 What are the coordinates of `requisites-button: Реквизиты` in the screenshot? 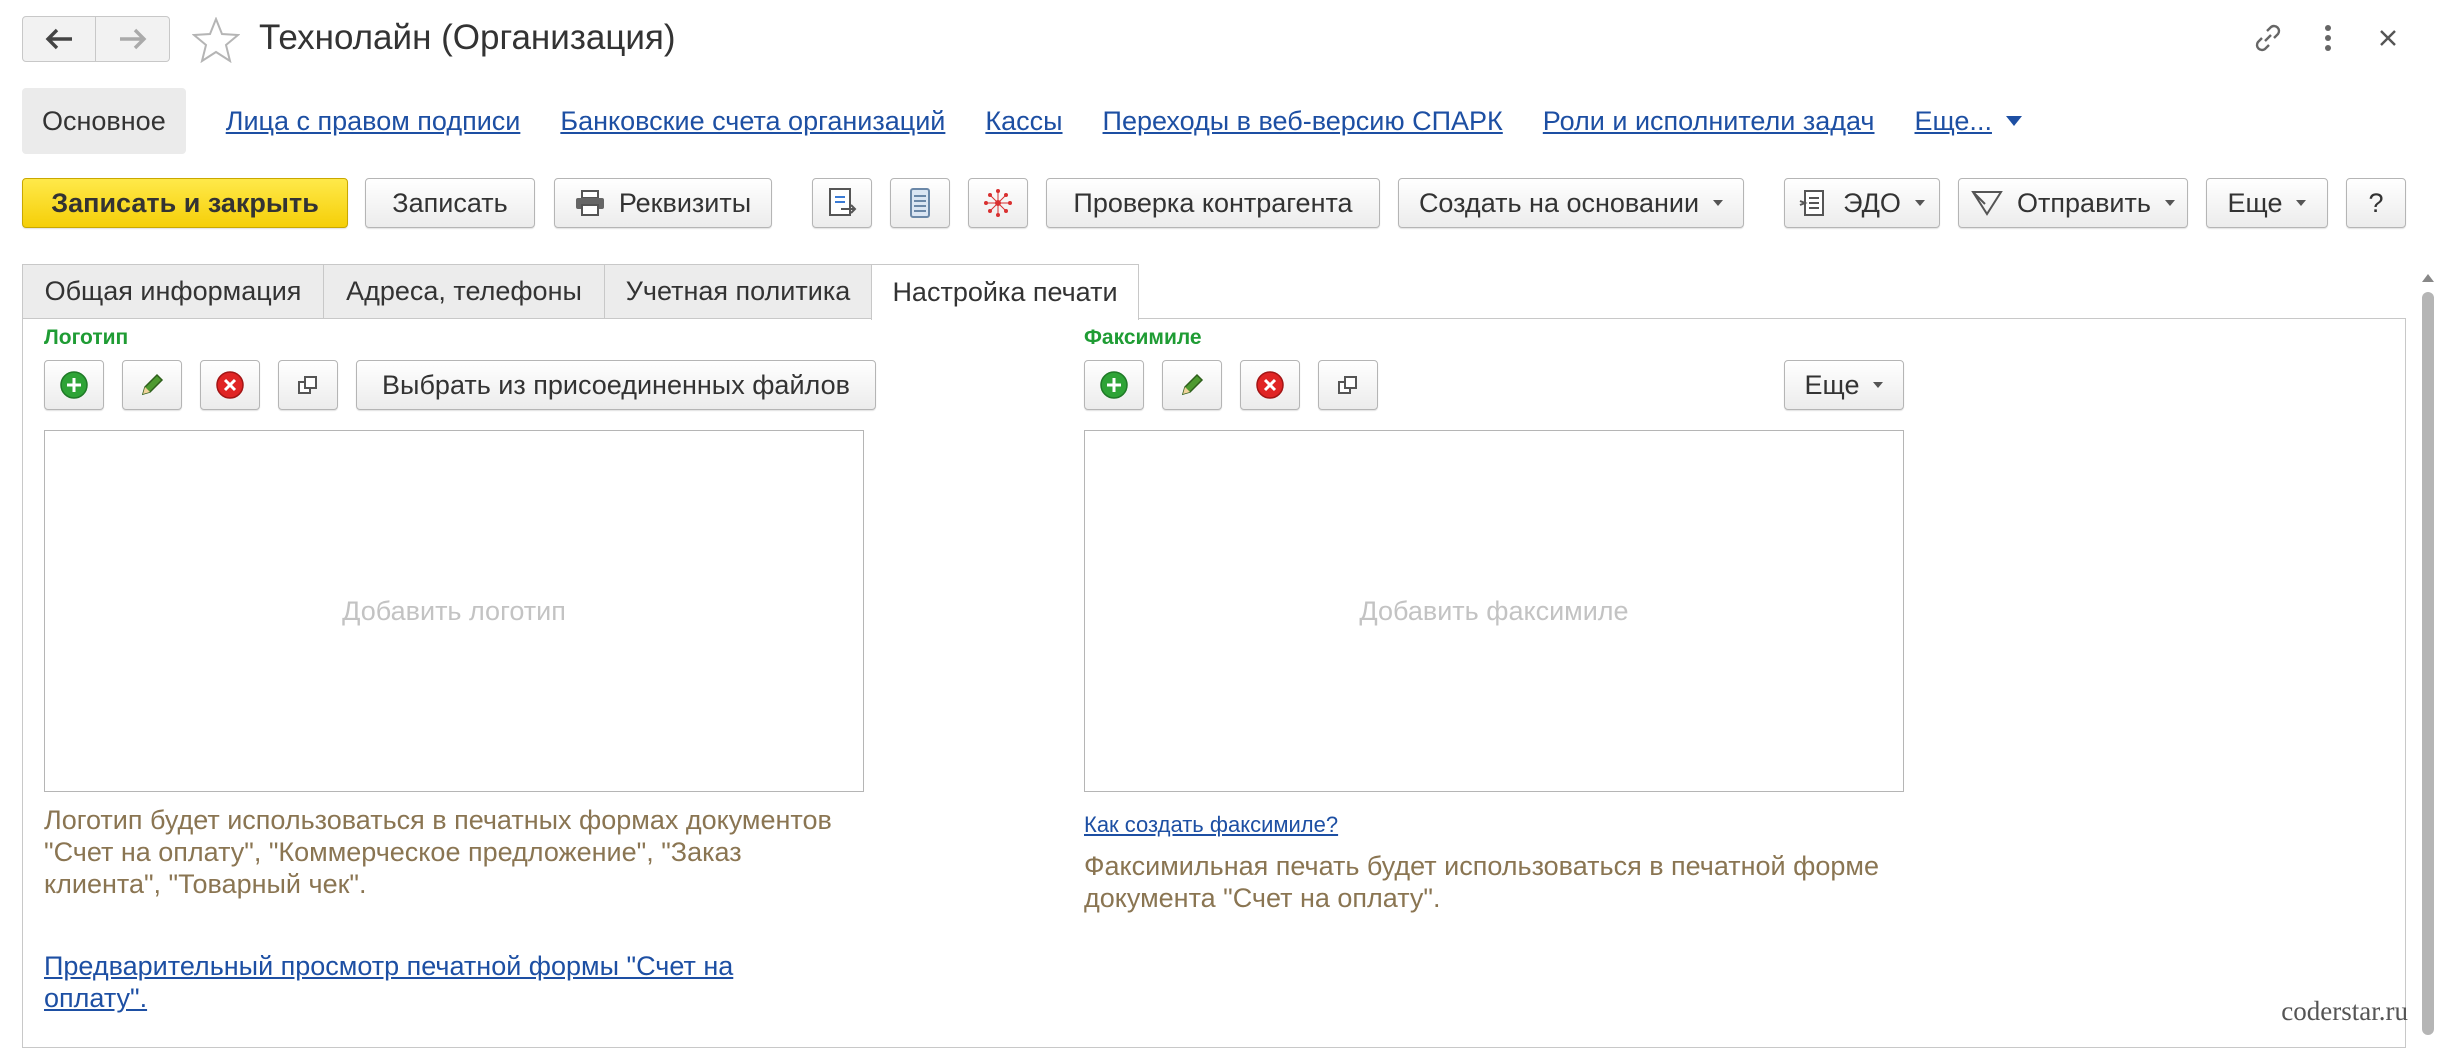 It's located at (663, 203).